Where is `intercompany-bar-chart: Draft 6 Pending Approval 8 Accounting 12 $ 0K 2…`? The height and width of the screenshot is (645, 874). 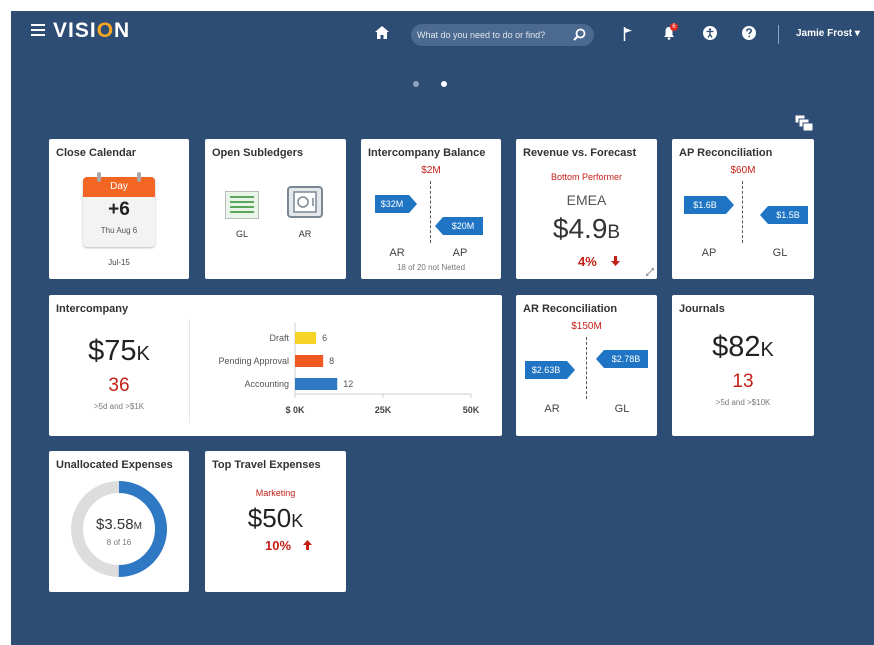 intercompany-bar-chart: Draft 6 Pending Approval 8 Accounting 12 $ 0K 2… is located at coordinates (349, 369).